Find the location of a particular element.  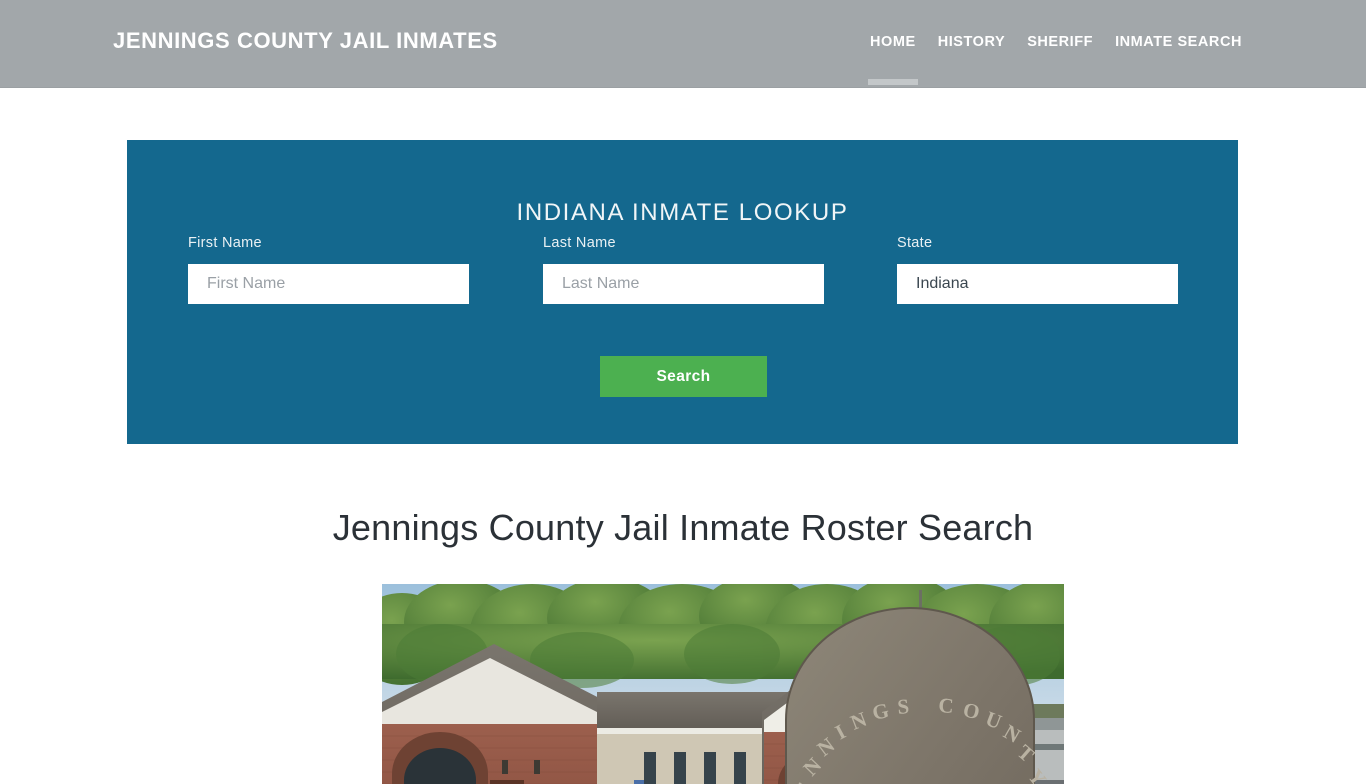

first-name-field-group: First Name is located at coordinates (328, 270).